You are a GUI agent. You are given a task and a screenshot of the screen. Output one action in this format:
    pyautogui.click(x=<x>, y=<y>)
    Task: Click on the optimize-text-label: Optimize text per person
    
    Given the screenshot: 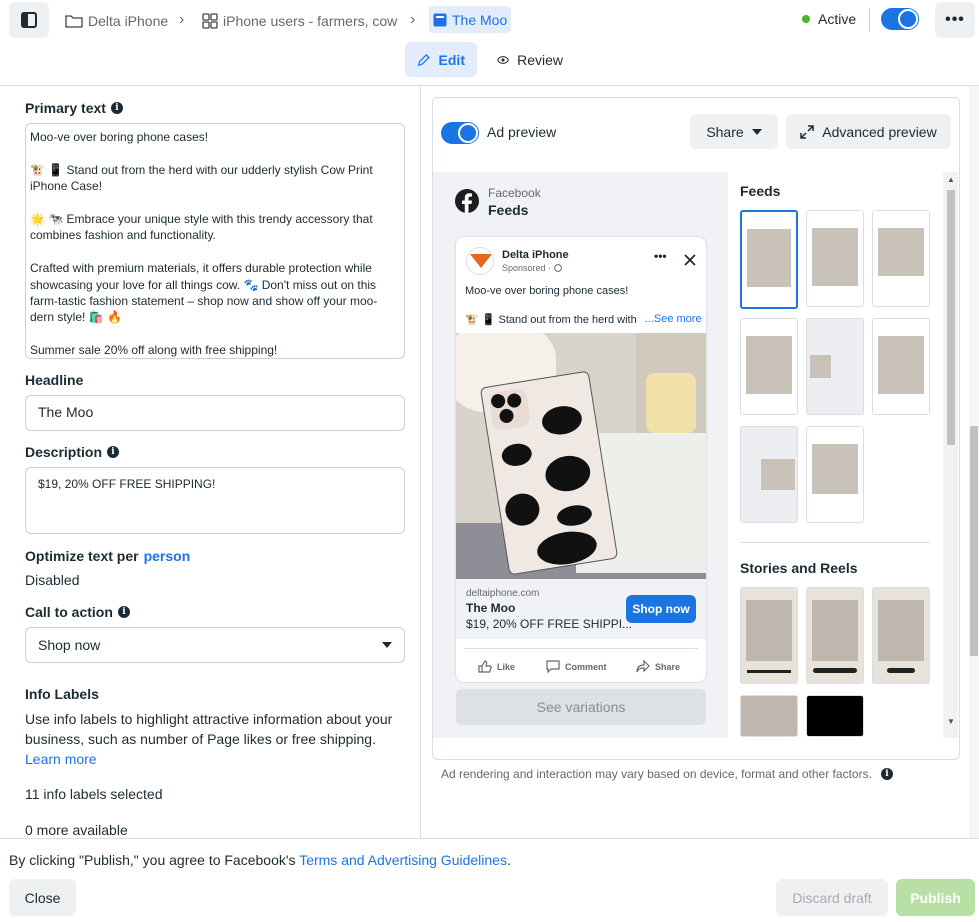 What is the action you would take?
    pyautogui.click(x=107, y=556)
    